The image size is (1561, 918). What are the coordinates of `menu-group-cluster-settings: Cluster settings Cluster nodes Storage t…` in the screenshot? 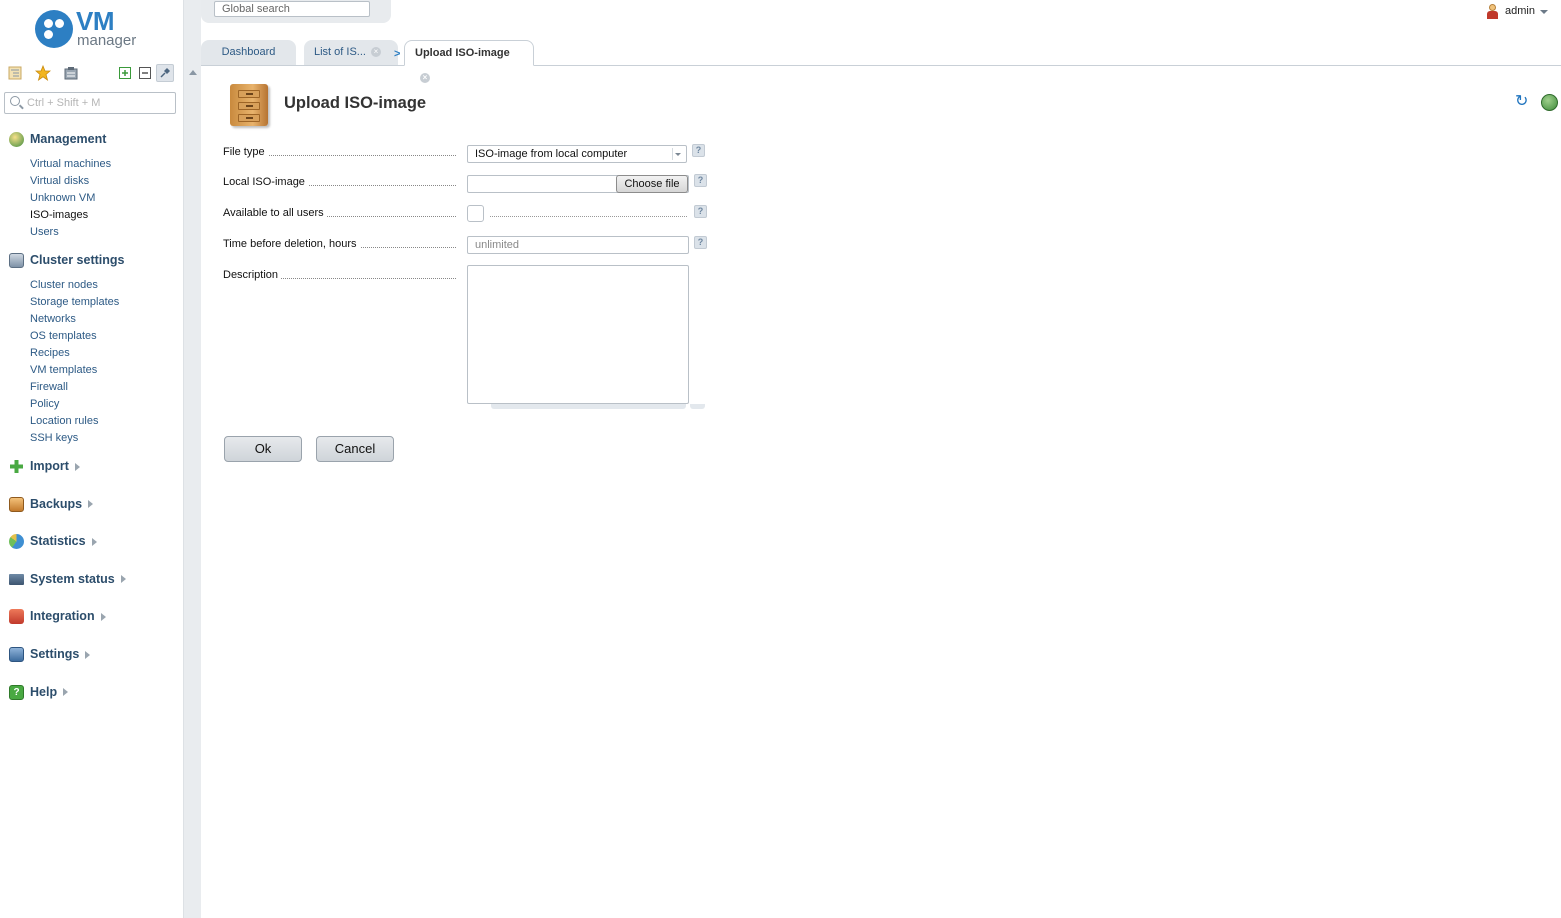 It's located at (91, 352).